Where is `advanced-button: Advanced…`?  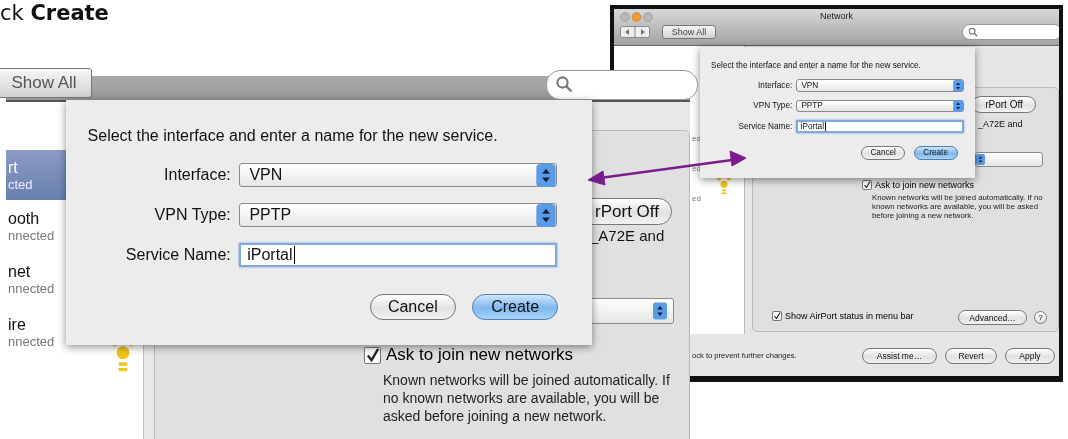 advanced-button: Advanced… is located at coordinates (992, 317).